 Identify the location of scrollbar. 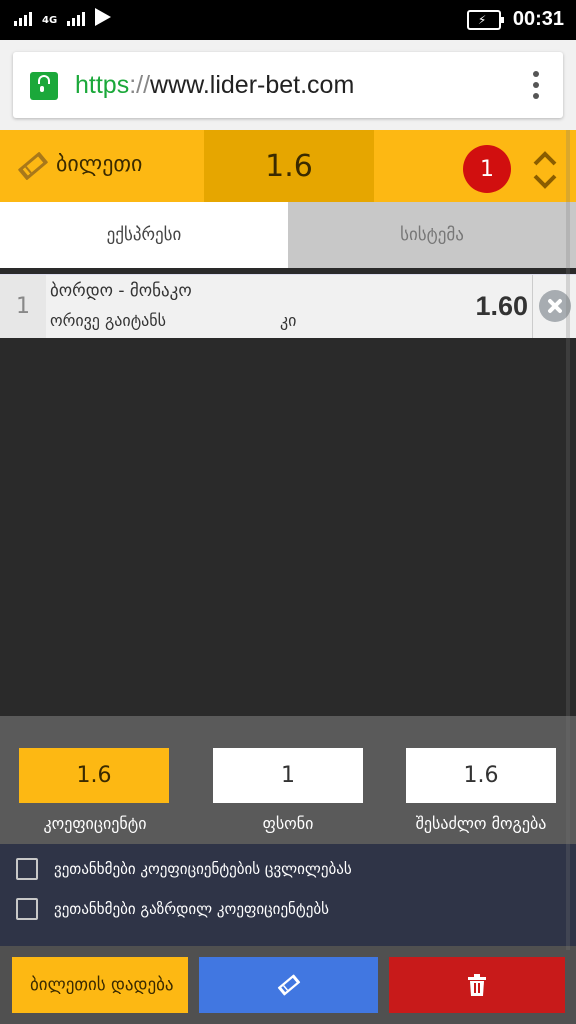
(568, 540).